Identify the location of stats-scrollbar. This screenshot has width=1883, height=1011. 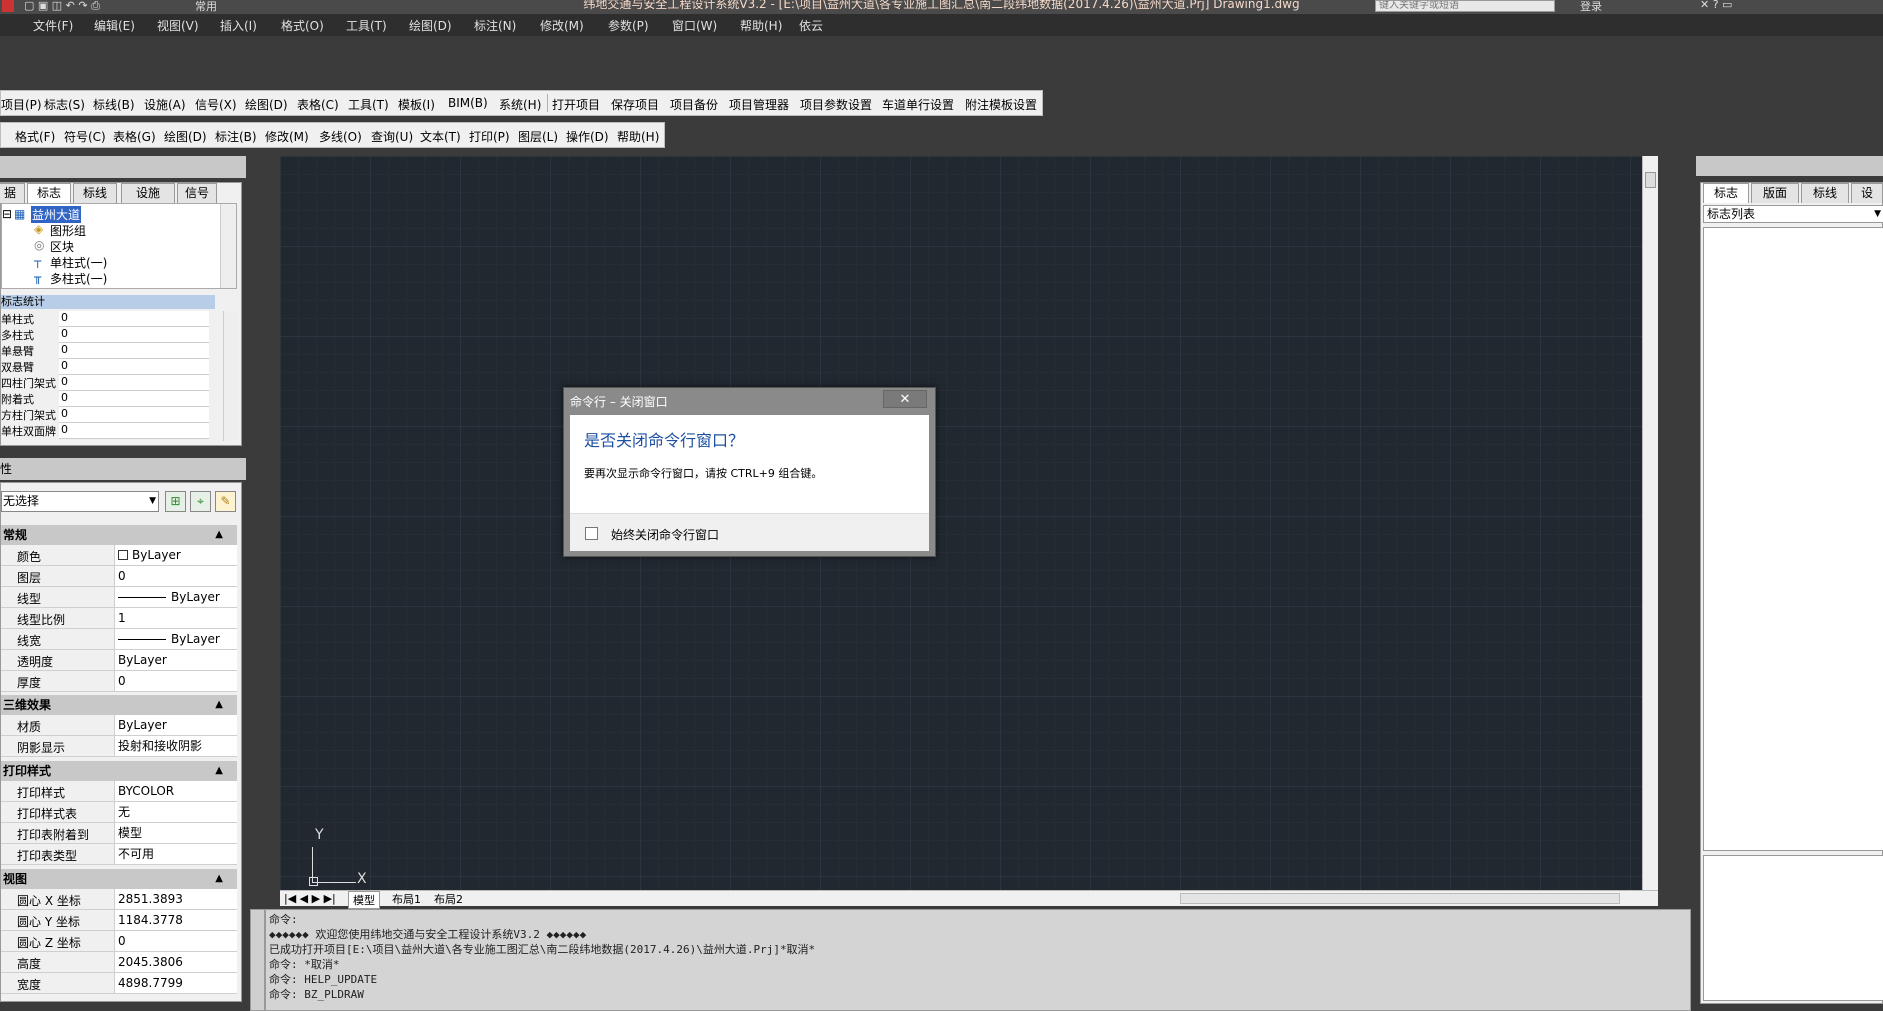
(230, 376).